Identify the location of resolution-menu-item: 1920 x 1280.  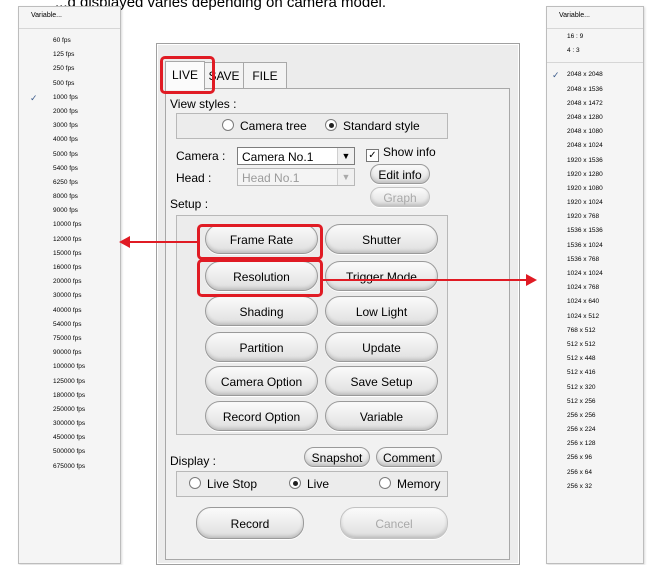
(595, 175).